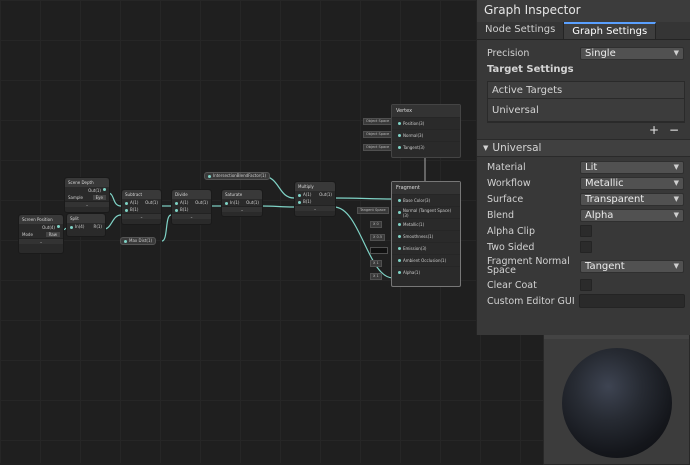 This screenshot has height=465, width=690. What do you see at coordinates (52, 234) in the screenshot?
I see `mode-dropdown: Raw` at bounding box center [52, 234].